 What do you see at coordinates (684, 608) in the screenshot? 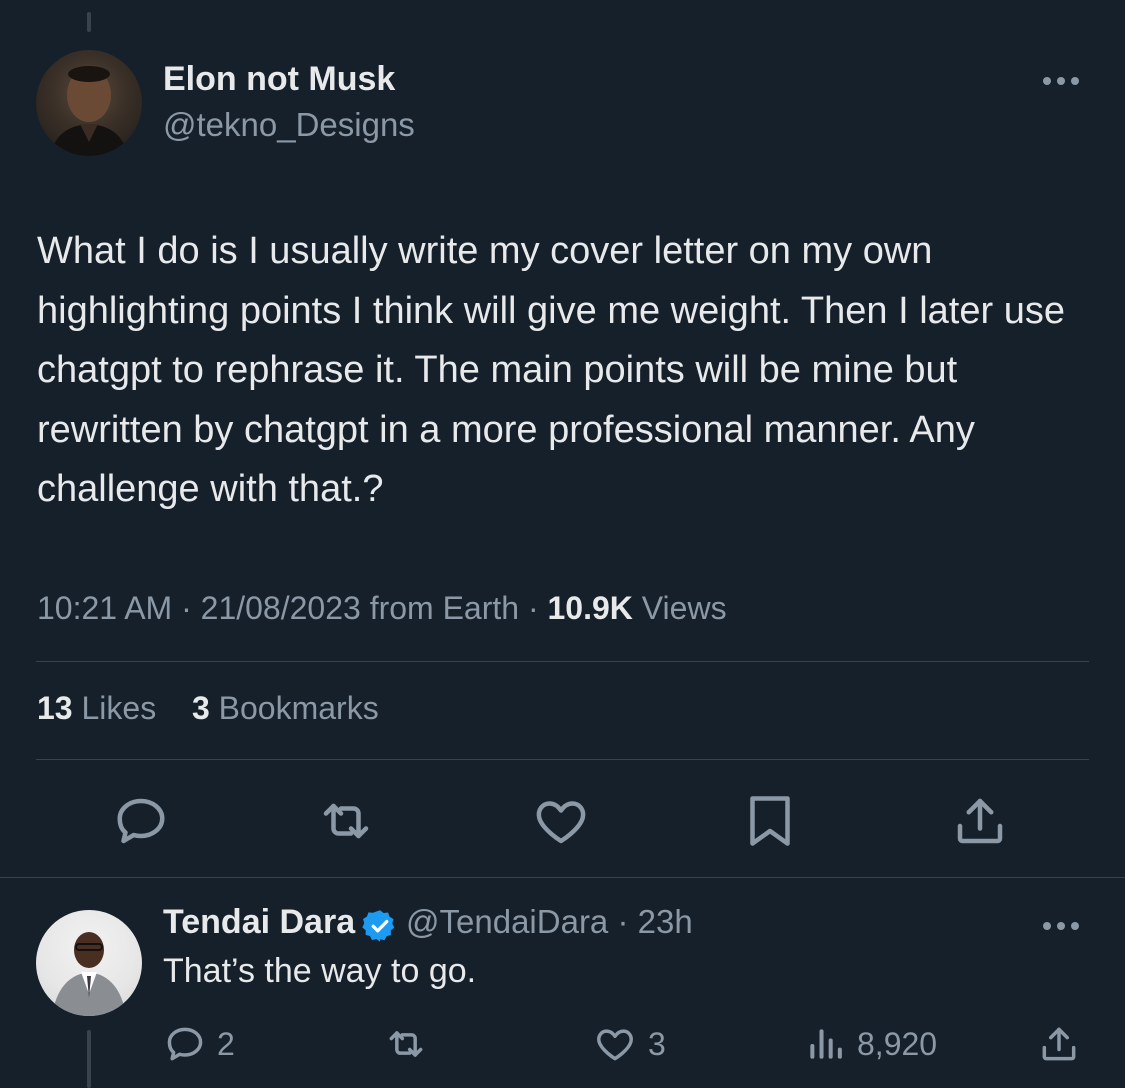
I see `views-label: Views` at bounding box center [684, 608].